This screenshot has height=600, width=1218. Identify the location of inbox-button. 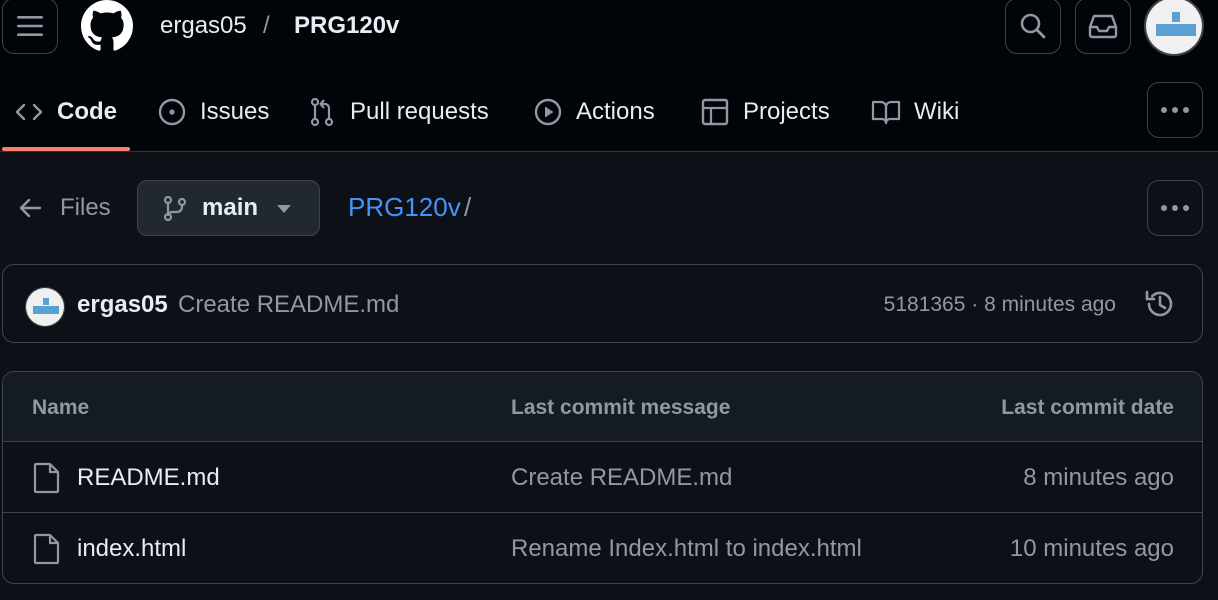
(1103, 27).